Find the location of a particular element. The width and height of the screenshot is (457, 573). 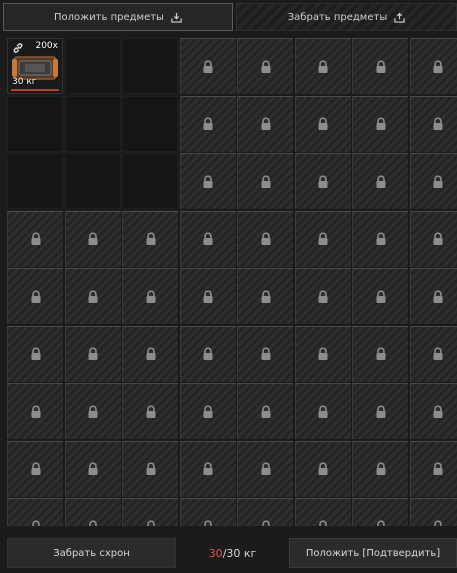

item-weight: 30 кг is located at coordinates (24, 82).